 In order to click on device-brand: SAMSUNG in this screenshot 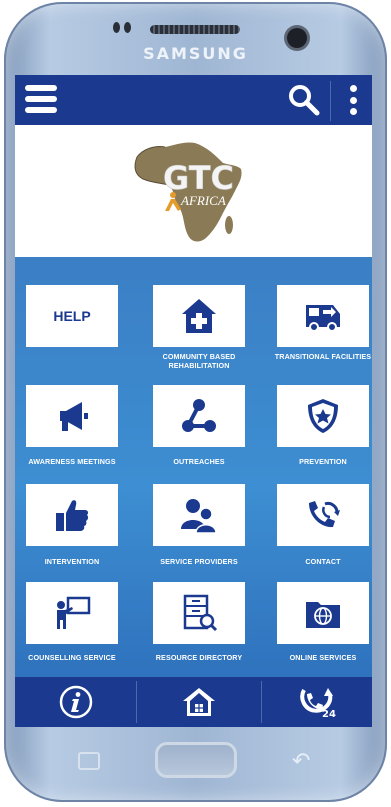, I will do `click(195, 53)`.